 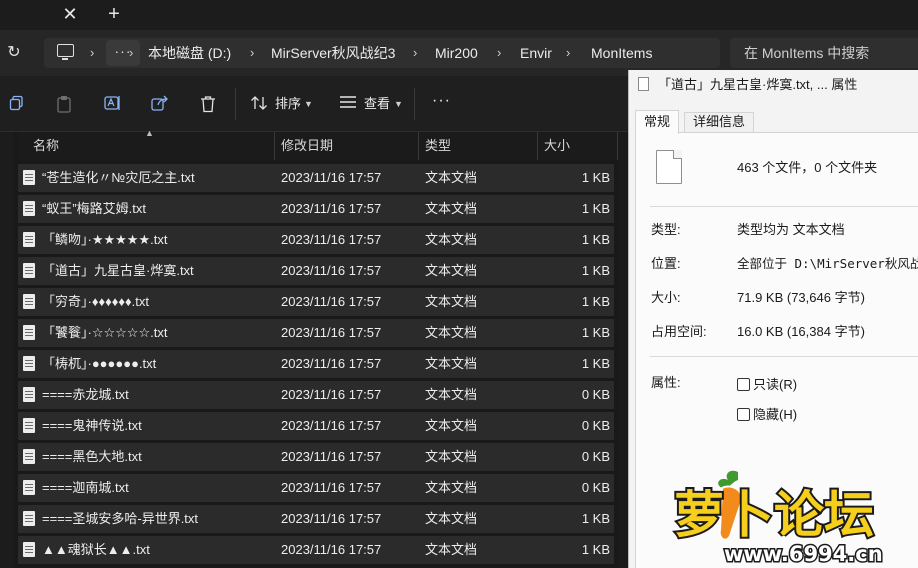 I want to click on file-row: 「梼杌」·●●●●●●.txt 2023/11/16 17:57 文本文档 1 KB, so click(x=316, y=364).